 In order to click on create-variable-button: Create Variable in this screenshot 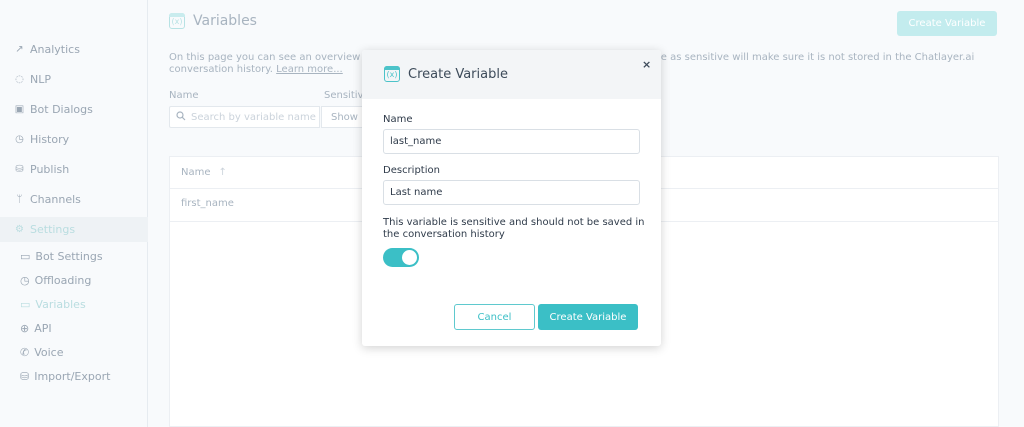, I will do `click(947, 23)`.